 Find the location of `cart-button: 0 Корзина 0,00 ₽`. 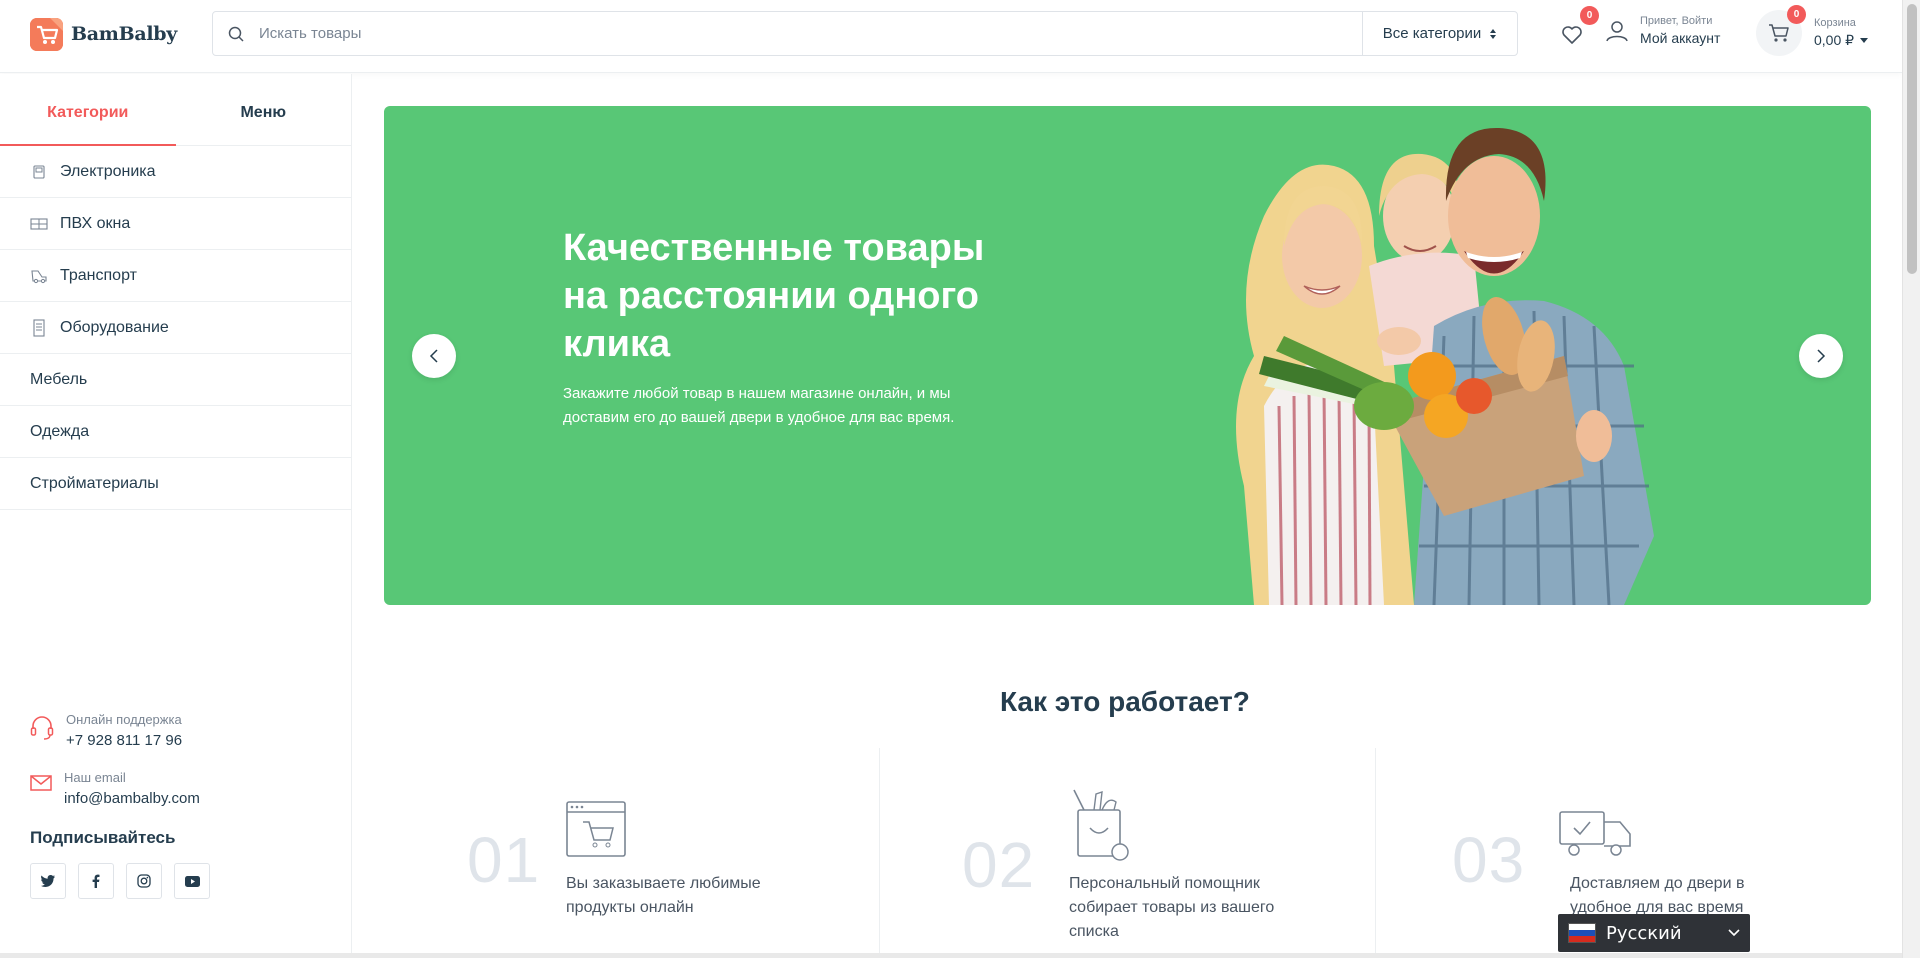

cart-button: 0 Корзина 0,00 ₽ is located at coordinates (1812, 30).